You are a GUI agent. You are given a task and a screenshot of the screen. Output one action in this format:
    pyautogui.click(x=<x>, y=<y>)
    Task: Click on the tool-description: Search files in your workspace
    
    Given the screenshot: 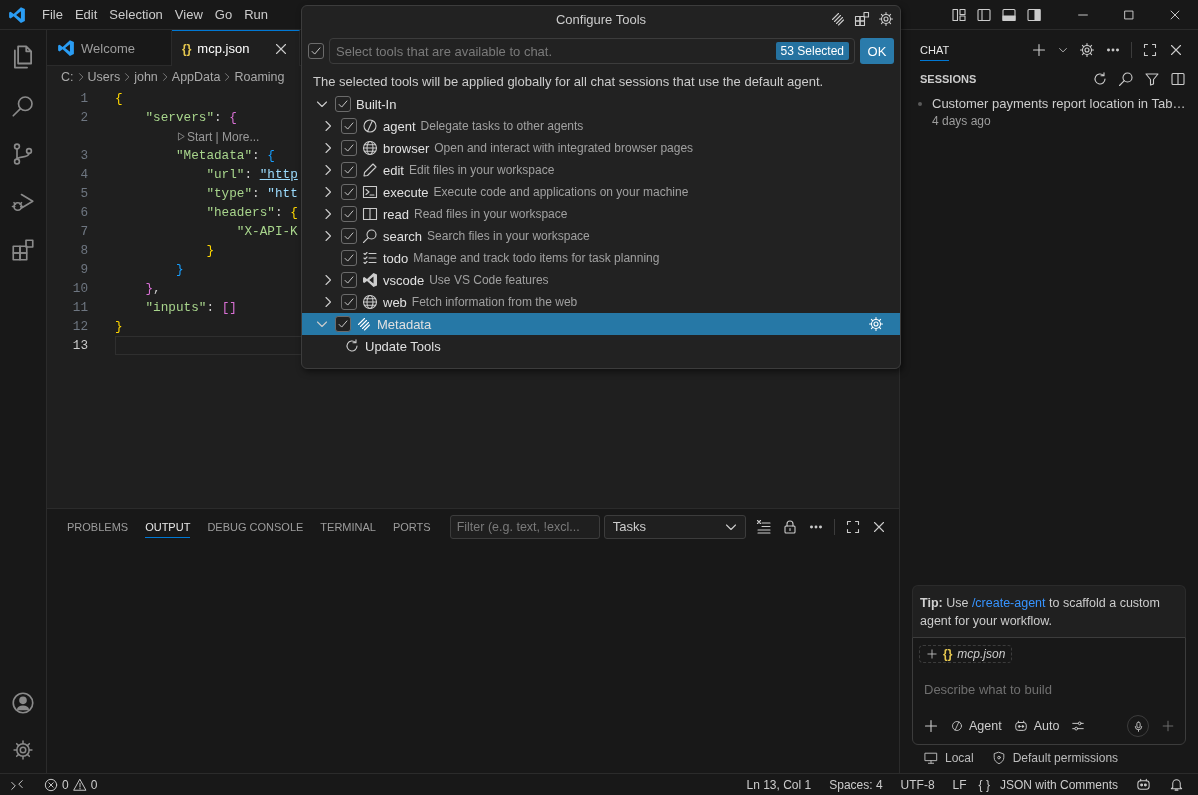 What is the action you would take?
    pyautogui.click(x=508, y=236)
    